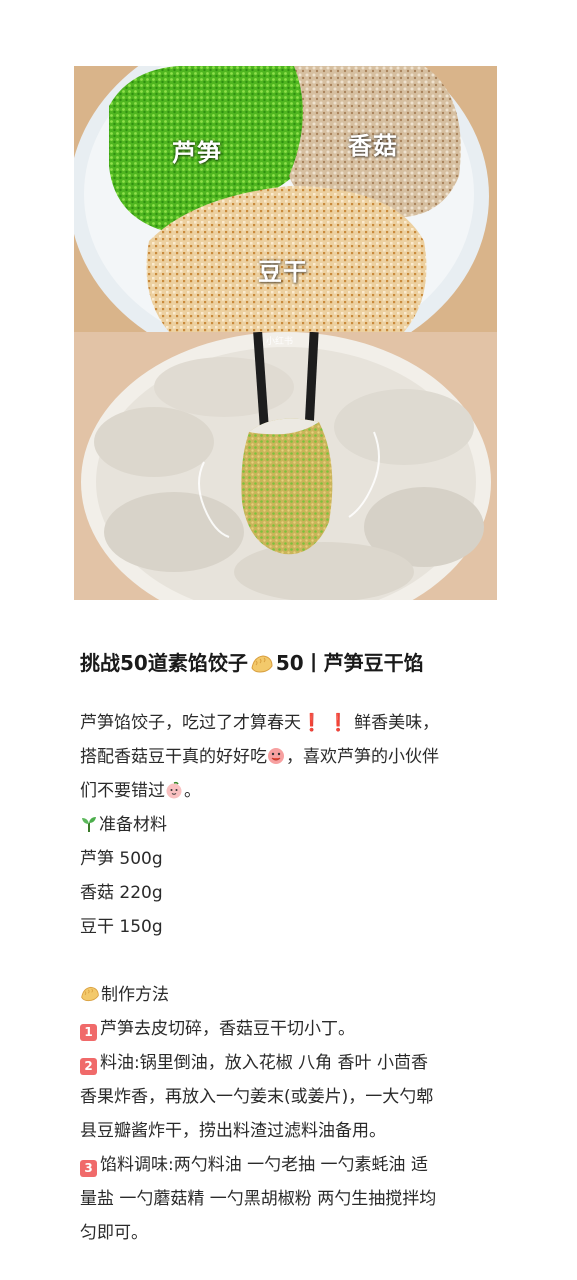  I want to click on mushroom-label: 香菇, so click(373, 146).